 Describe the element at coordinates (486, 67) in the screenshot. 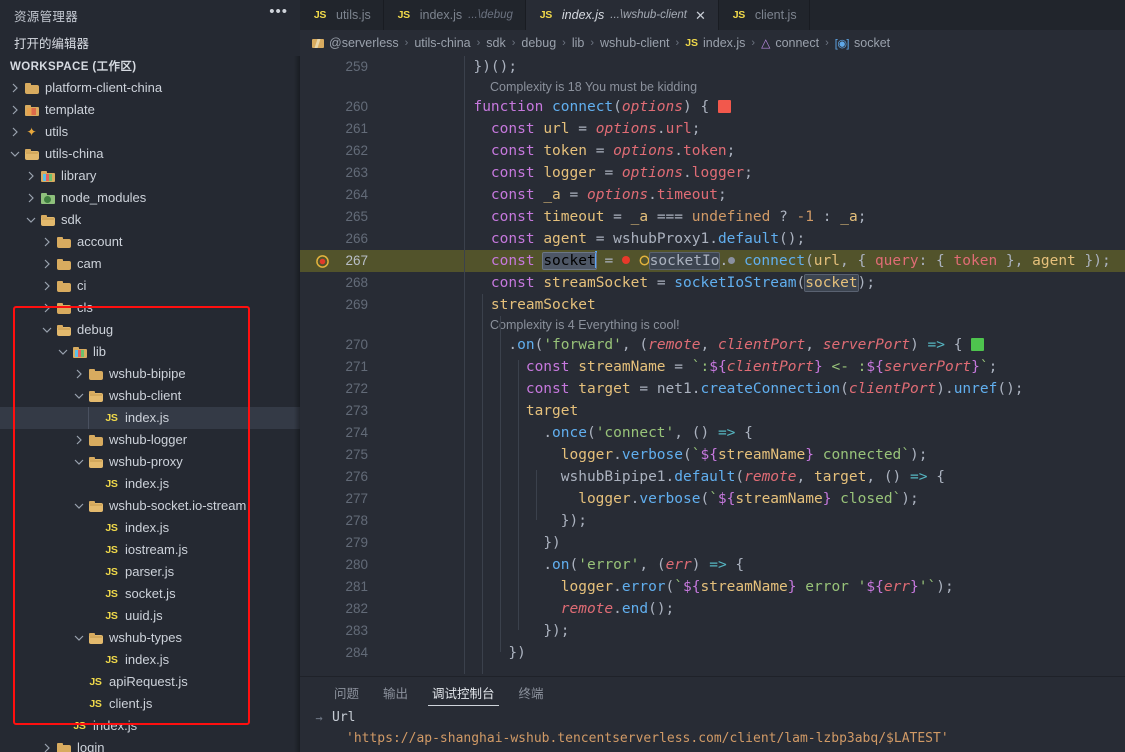

I see `code-line: })();` at that location.